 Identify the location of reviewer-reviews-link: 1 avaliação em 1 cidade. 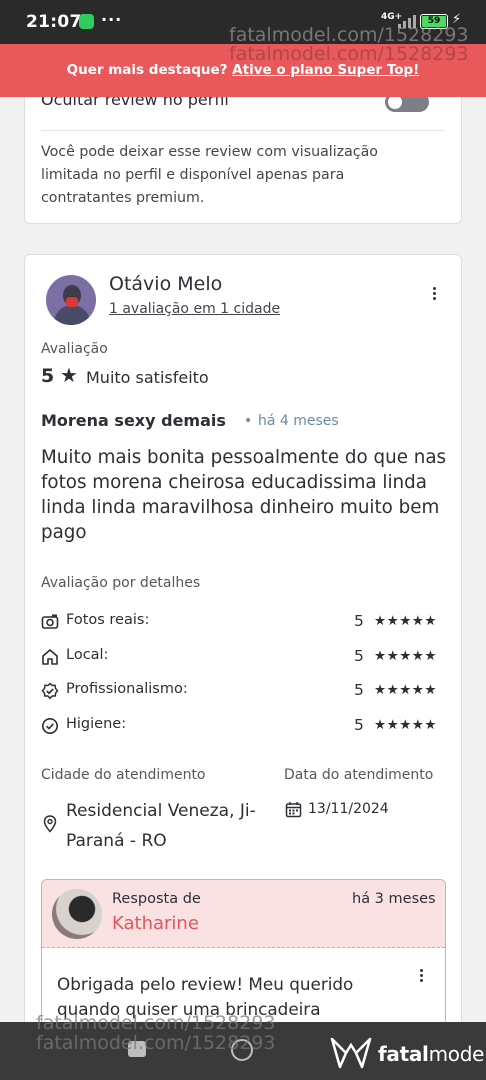
(194, 309).